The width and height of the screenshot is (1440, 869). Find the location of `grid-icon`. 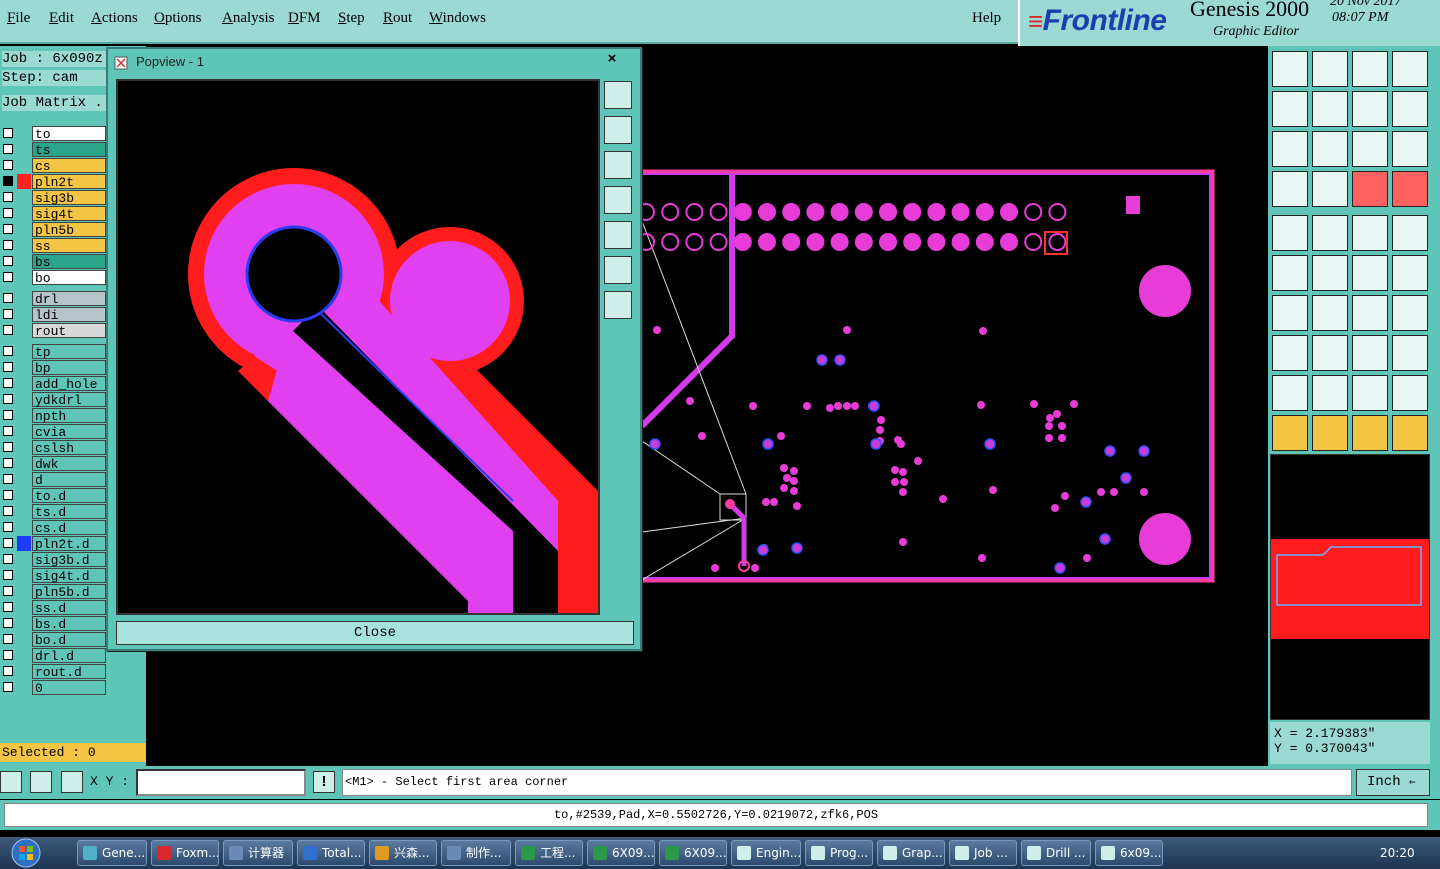

grid-icon is located at coordinates (72, 782).